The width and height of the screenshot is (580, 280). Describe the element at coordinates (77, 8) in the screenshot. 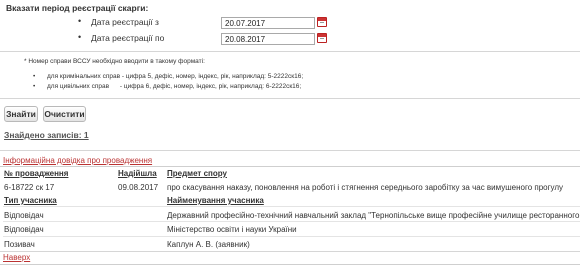

I see `filter-title: Вказати період реєстрації скарги:` at that location.